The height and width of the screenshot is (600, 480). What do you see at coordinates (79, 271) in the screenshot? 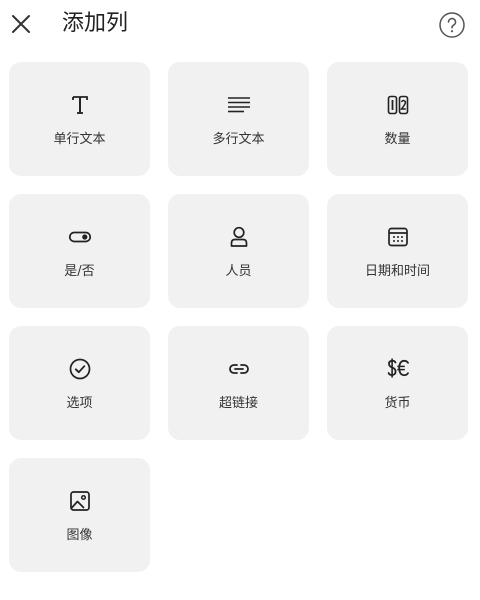
I see `tile-label: 是/否` at bounding box center [79, 271].